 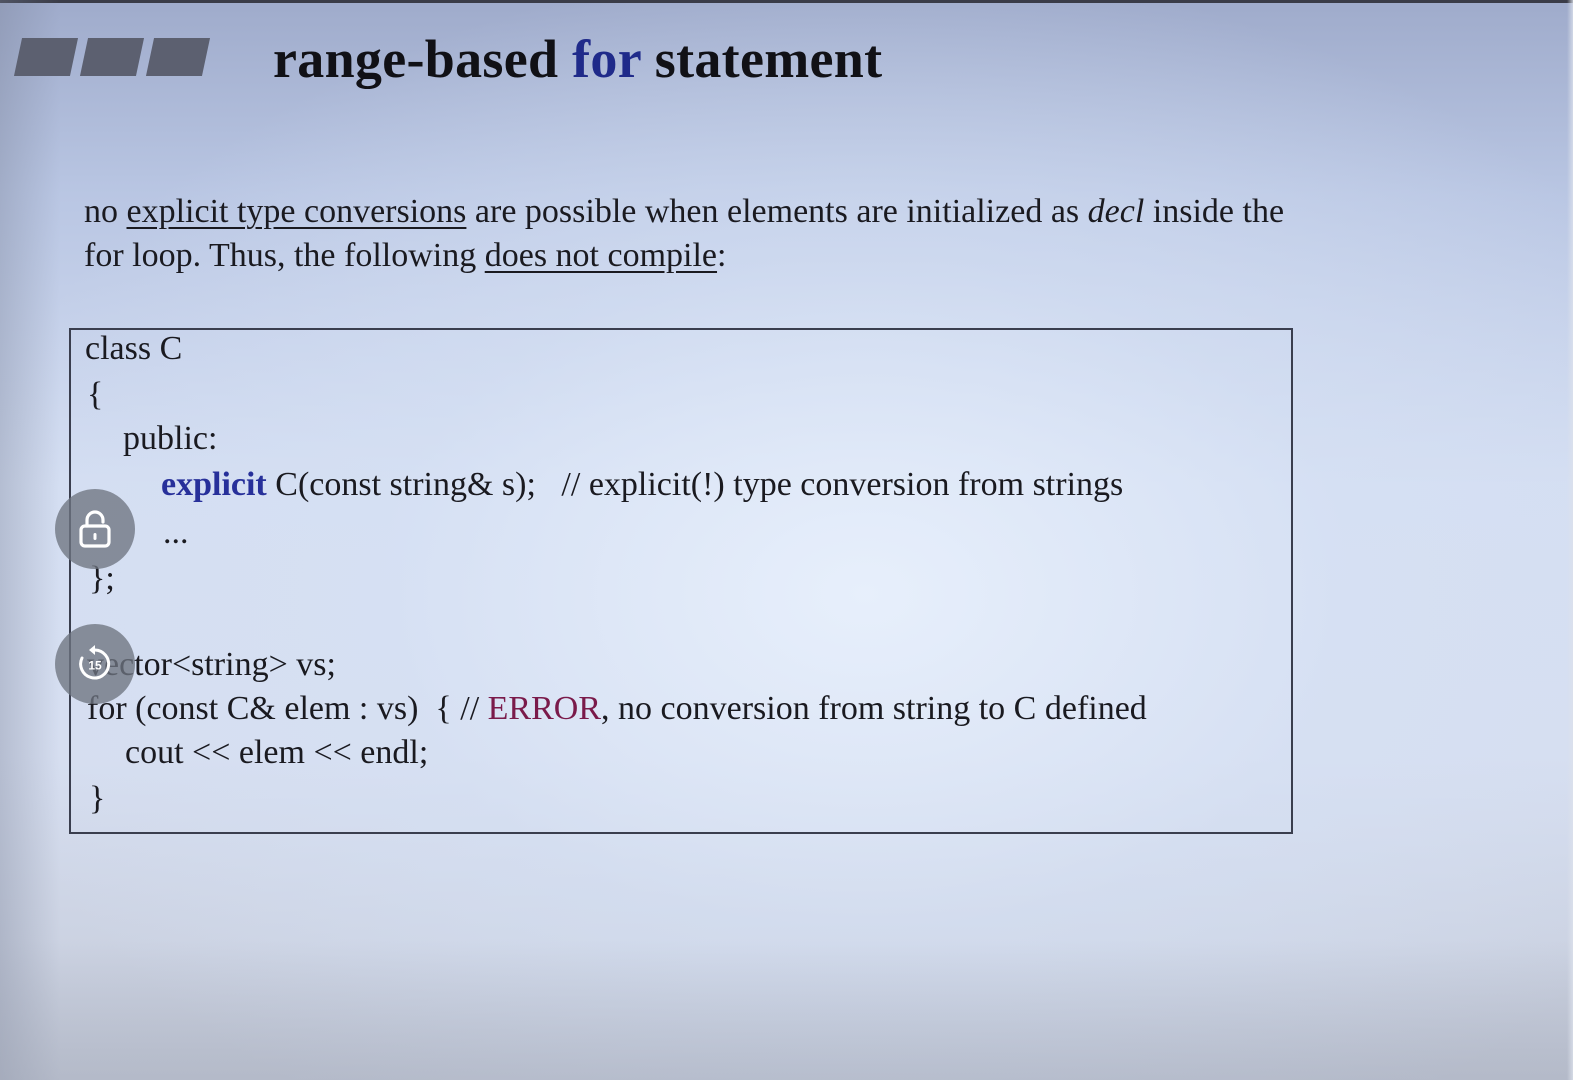 What do you see at coordinates (287, 708) in the screenshot?
I see `code-line-8-a: for (const C& elem : vs) { //` at bounding box center [287, 708].